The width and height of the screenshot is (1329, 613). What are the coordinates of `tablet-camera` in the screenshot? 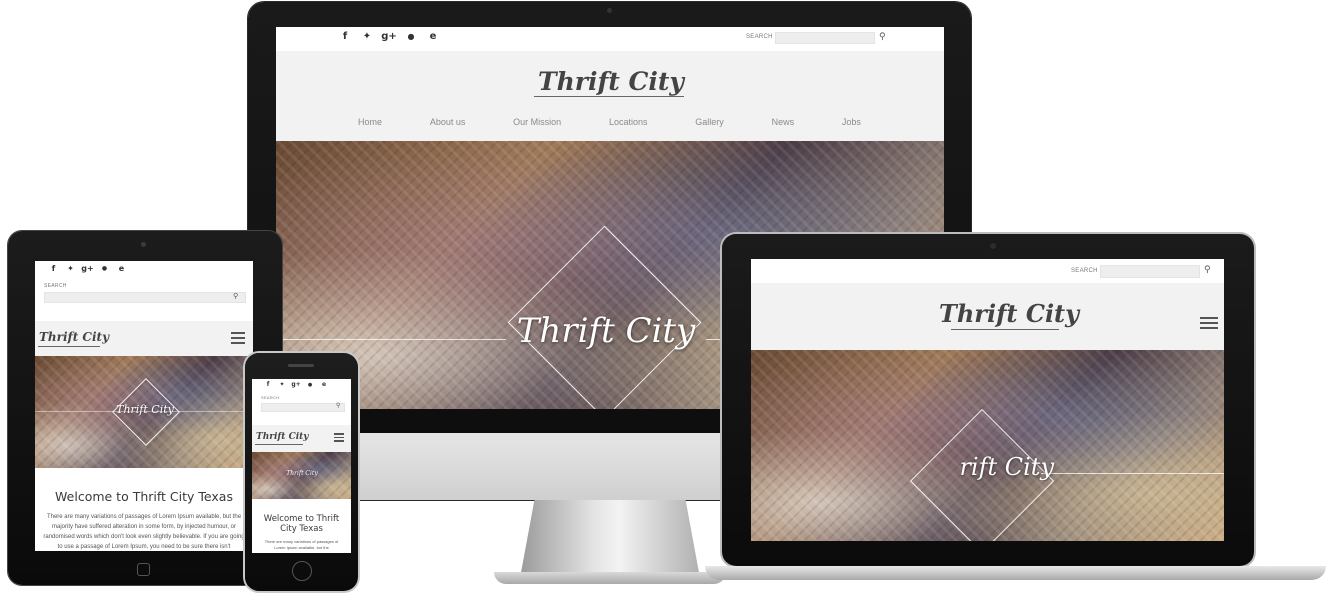 It's located at (143, 244).